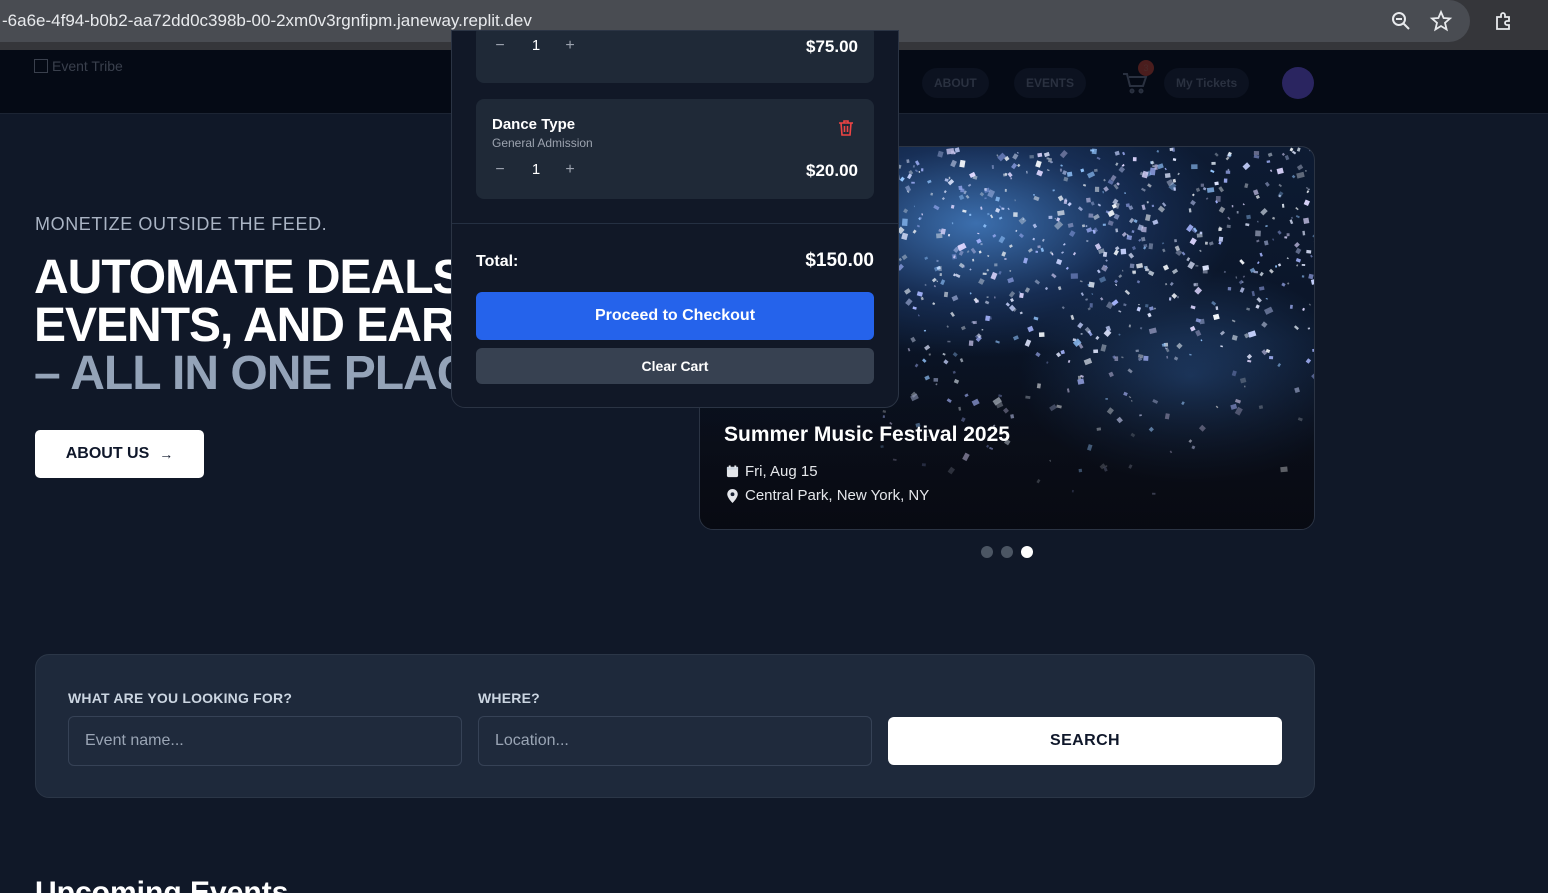 The width and height of the screenshot is (1548, 893). What do you see at coordinates (732, 471) in the screenshot?
I see `calendar-icon` at bounding box center [732, 471].